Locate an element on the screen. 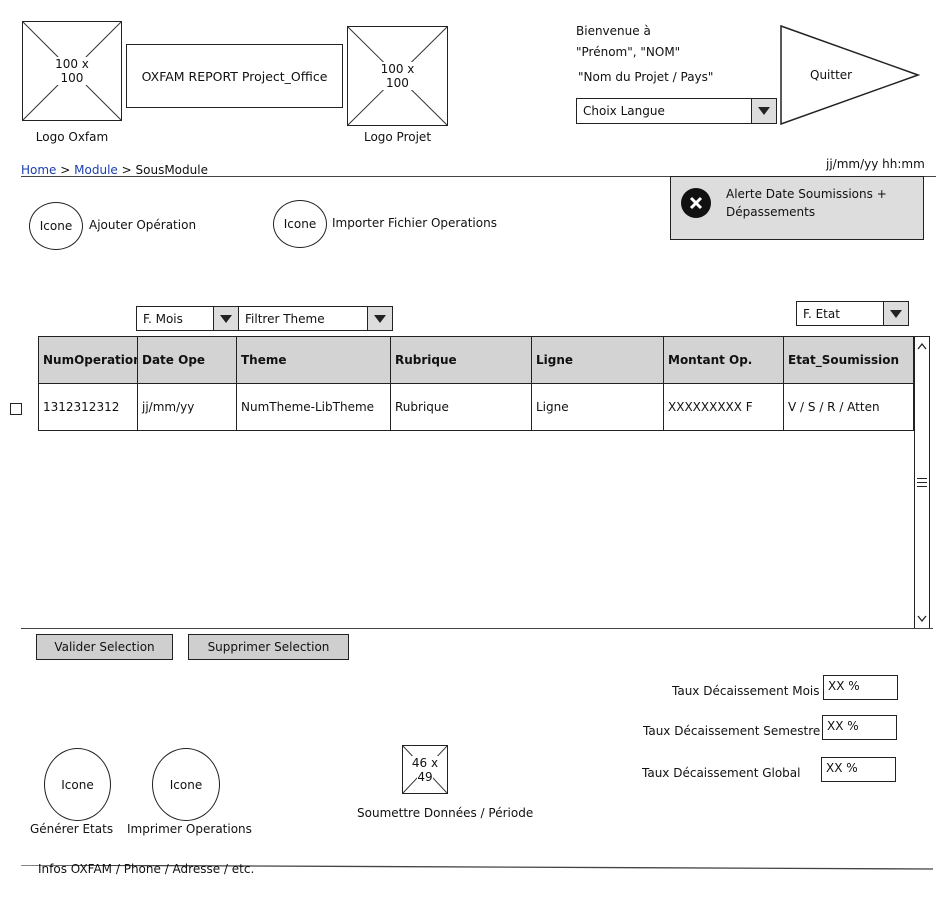 The image size is (936, 917). welcome-text: Bienvenue à is located at coordinates (613, 31).